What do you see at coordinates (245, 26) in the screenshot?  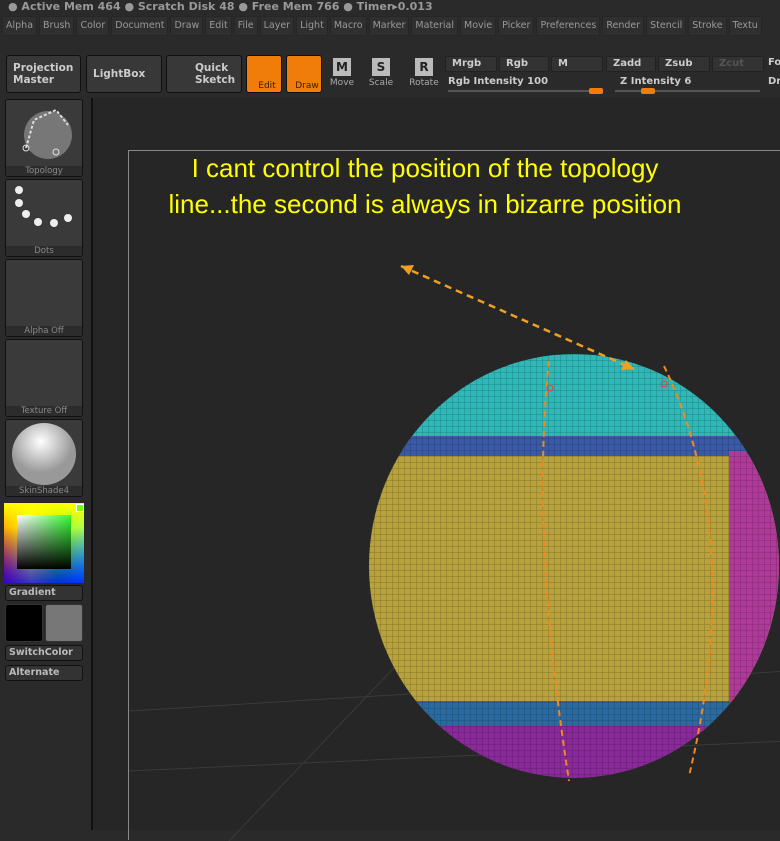 I see `menu-file: File` at bounding box center [245, 26].